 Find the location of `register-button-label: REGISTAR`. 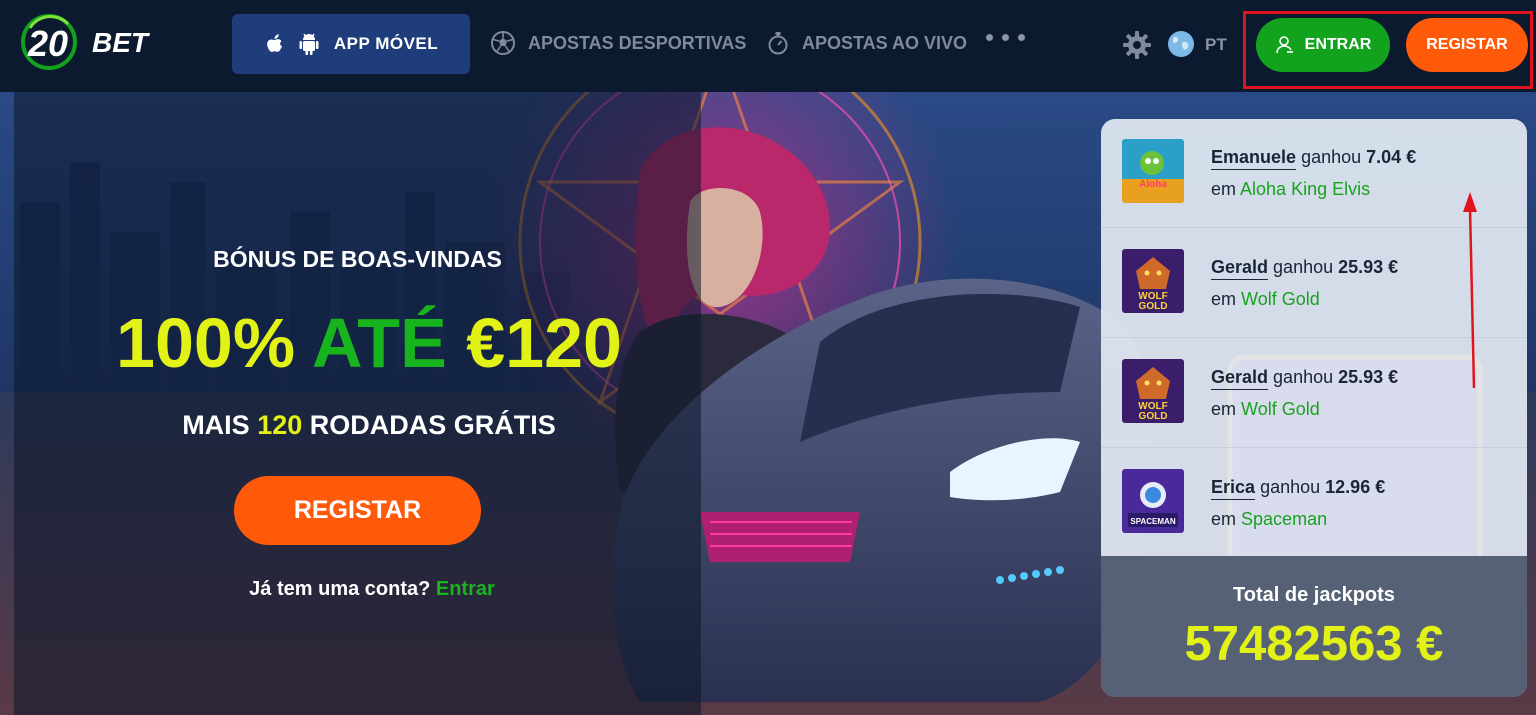

register-button-label: REGISTAR is located at coordinates (1467, 44).